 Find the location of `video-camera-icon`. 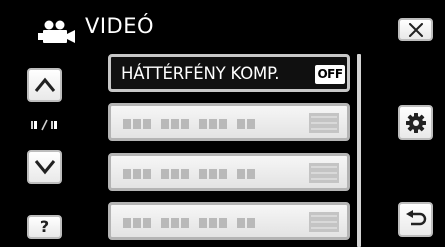

video-camera-icon is located at coordinates (56, 31).